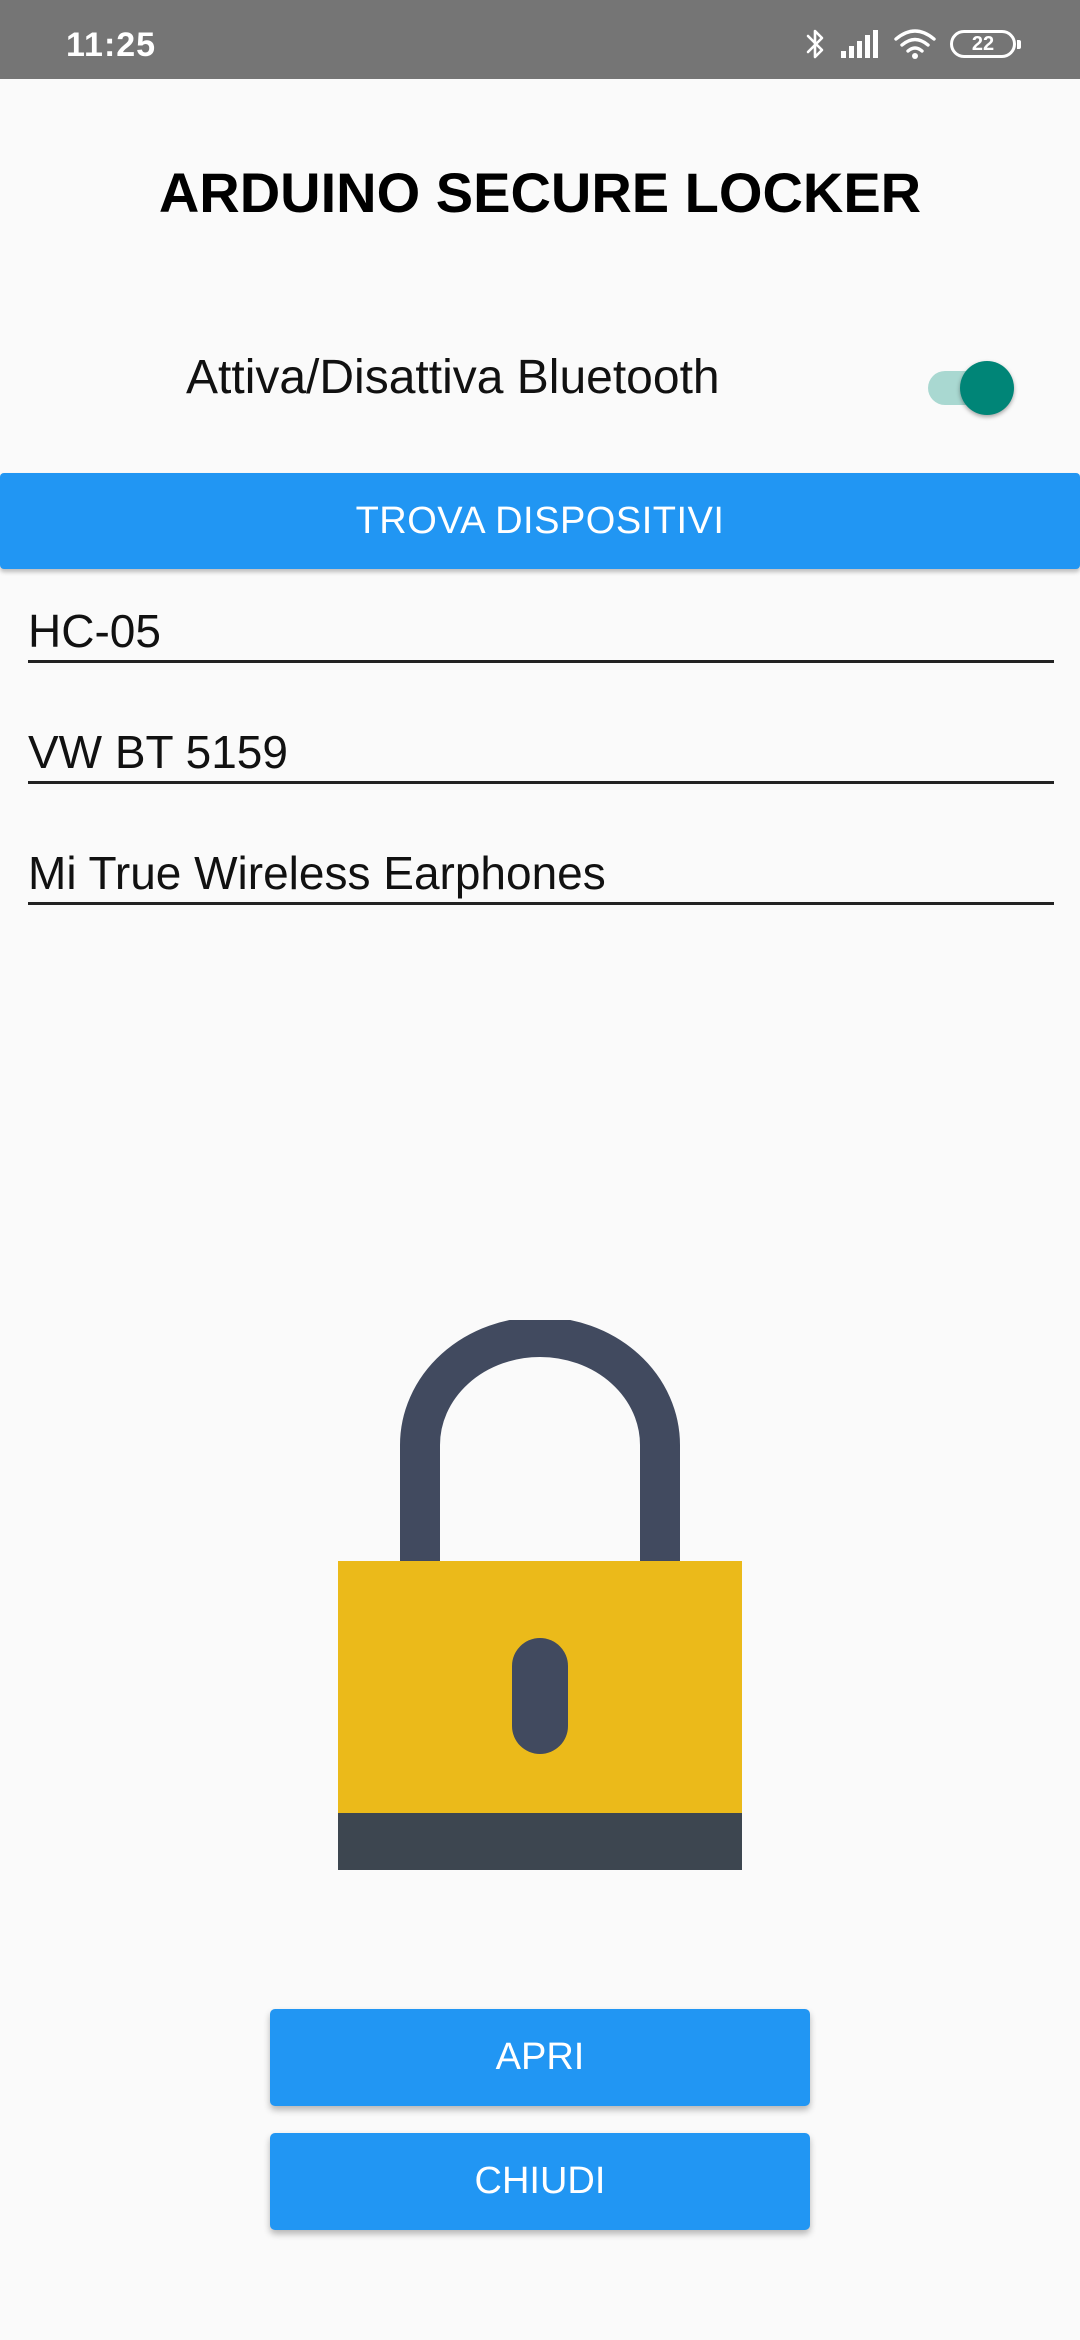 This screenshot has height=2340, width=1080. Describe the element at coordinates (317, 873) in the screenshot. I see `device-name: Mi True Wireless Earphones` at that location.